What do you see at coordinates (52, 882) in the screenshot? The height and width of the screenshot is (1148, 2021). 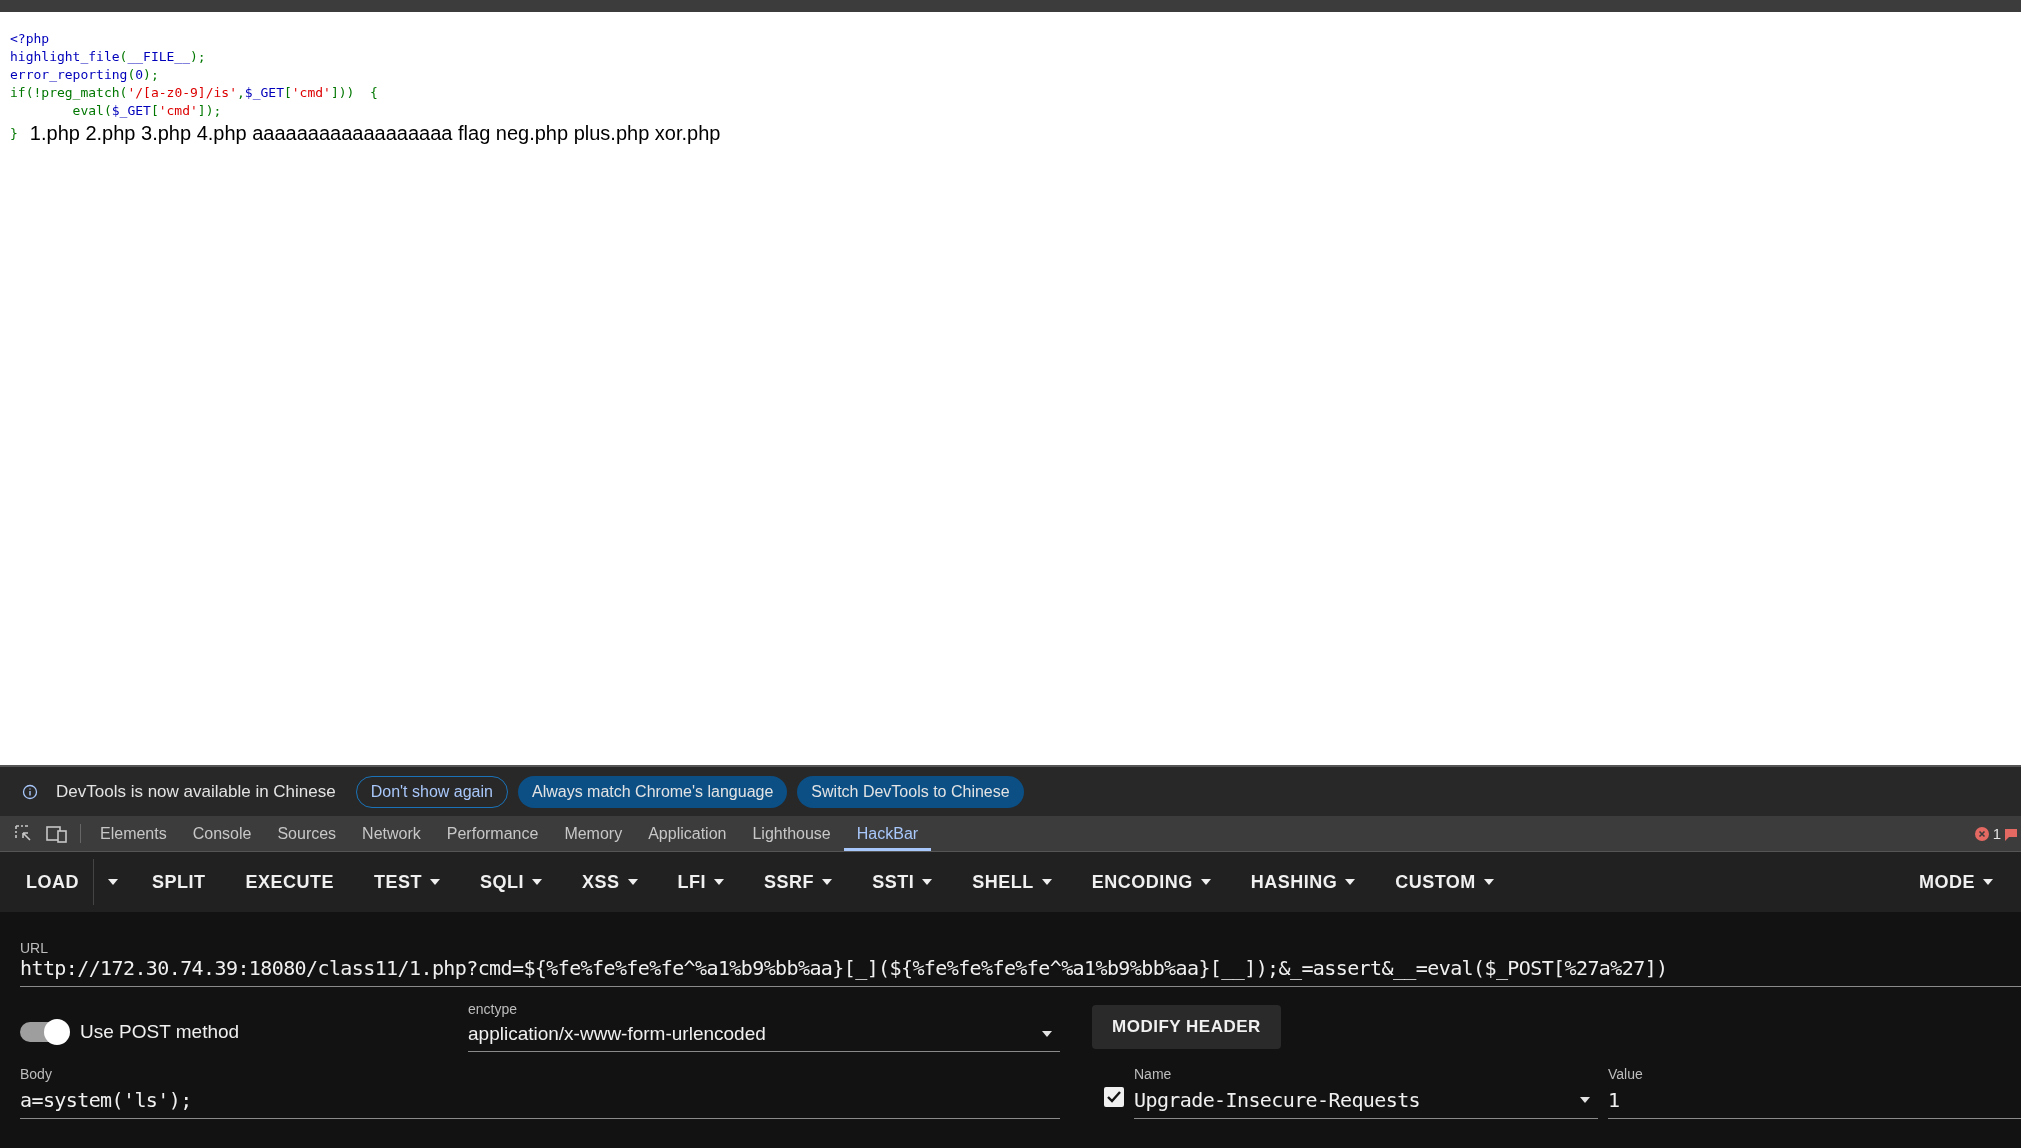 I see `toolbar-button: LOAD` at bounding box center [52, 882].